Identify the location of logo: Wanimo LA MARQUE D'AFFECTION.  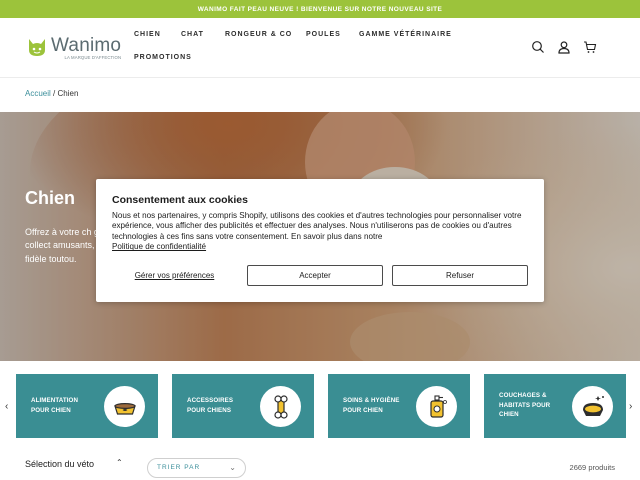
(74, 48).